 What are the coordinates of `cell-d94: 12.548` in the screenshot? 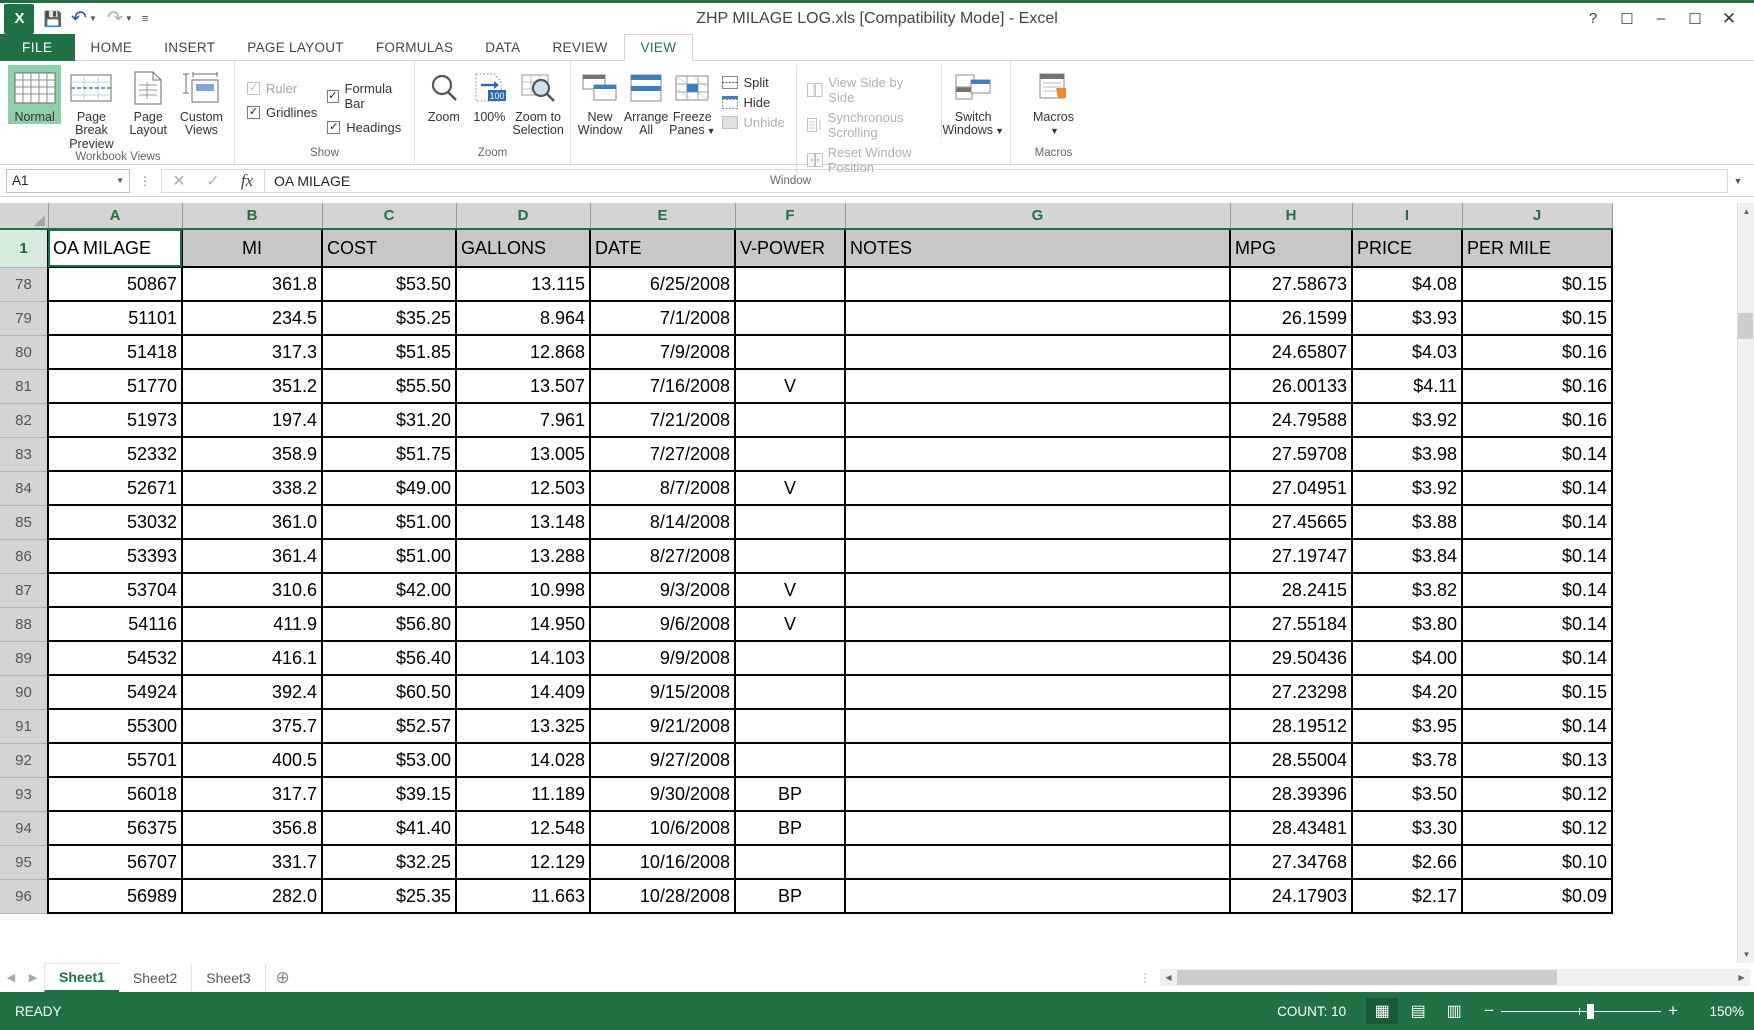 It's located at (523, 828).